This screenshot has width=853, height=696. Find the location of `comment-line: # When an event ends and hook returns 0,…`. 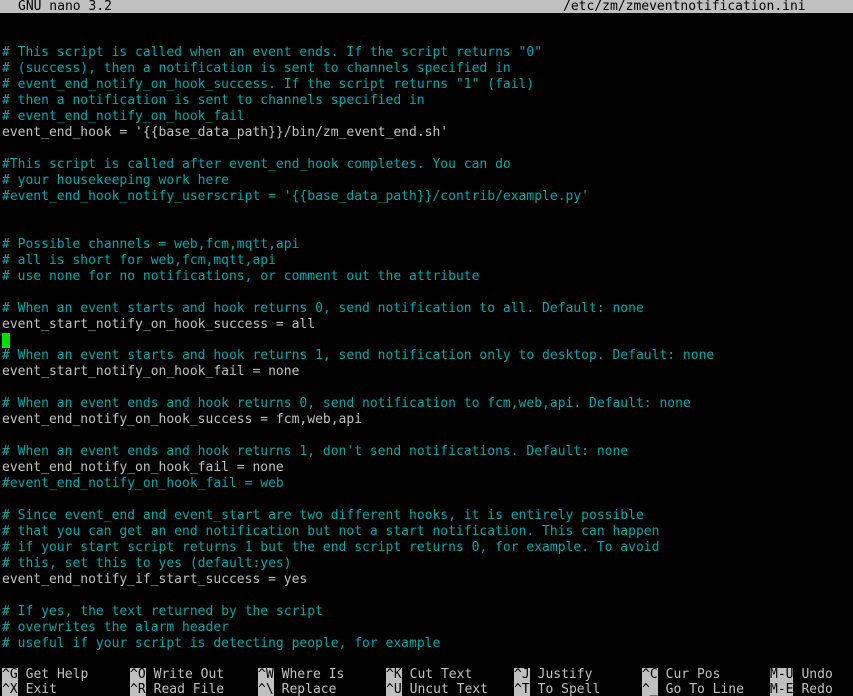

comment-line: # When an event ends and hook returns 0,… is located at coordinates (346, 403).